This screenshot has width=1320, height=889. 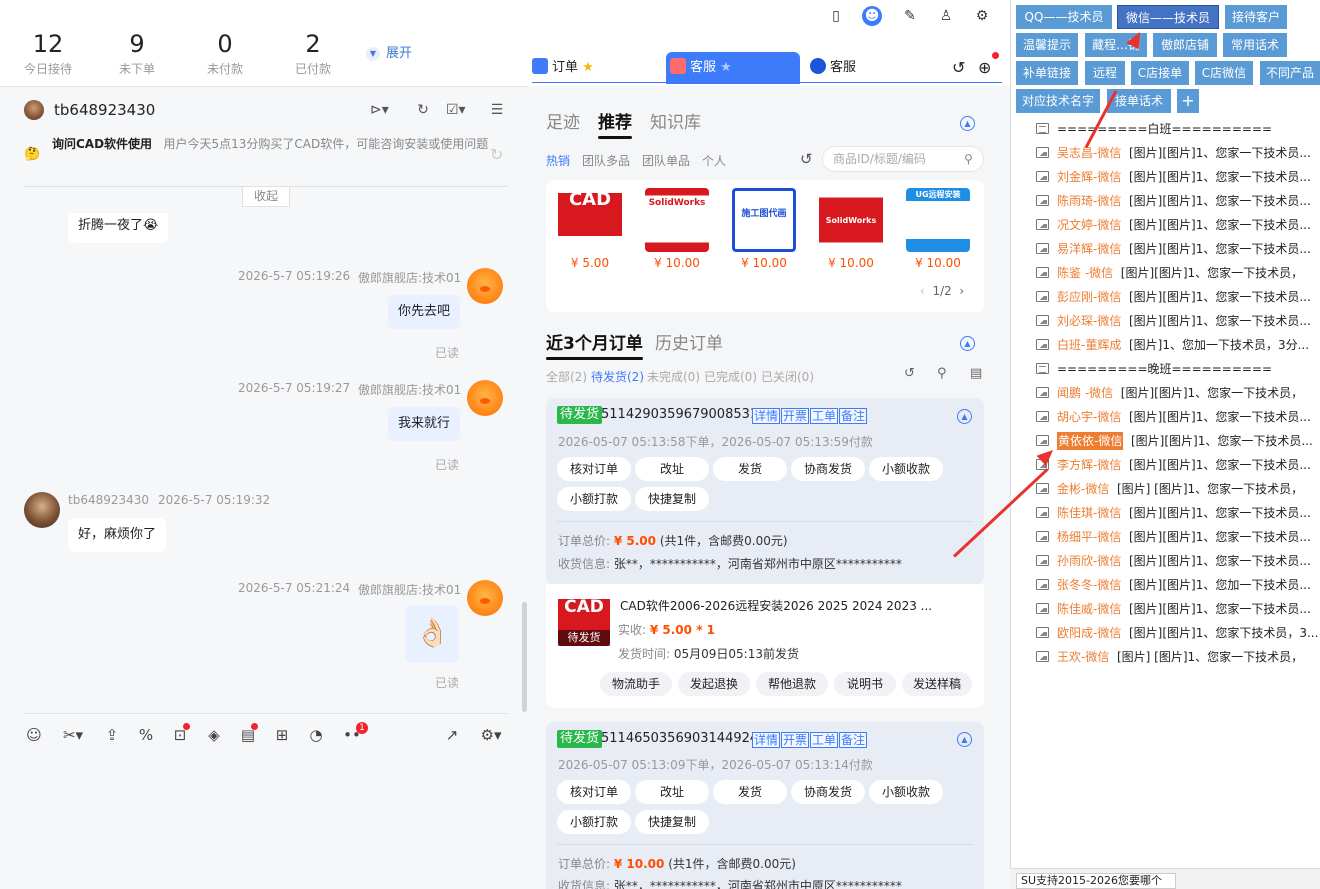 What do you see at coordinates (73, 735) in the screenshot?
I see `scissors-icon: ✂▾` at bounding box center [73, 735].